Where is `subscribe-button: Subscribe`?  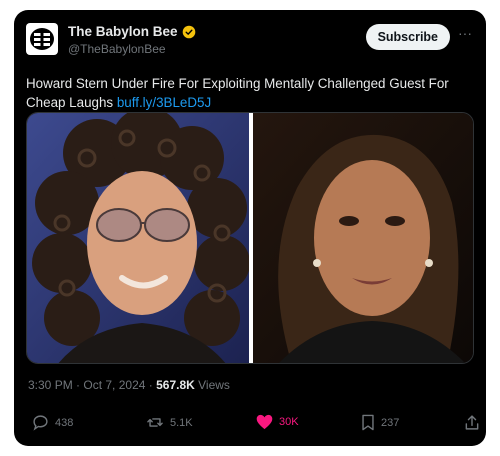 subscribe-button: Subscribe is located at coordinates (407, 37).